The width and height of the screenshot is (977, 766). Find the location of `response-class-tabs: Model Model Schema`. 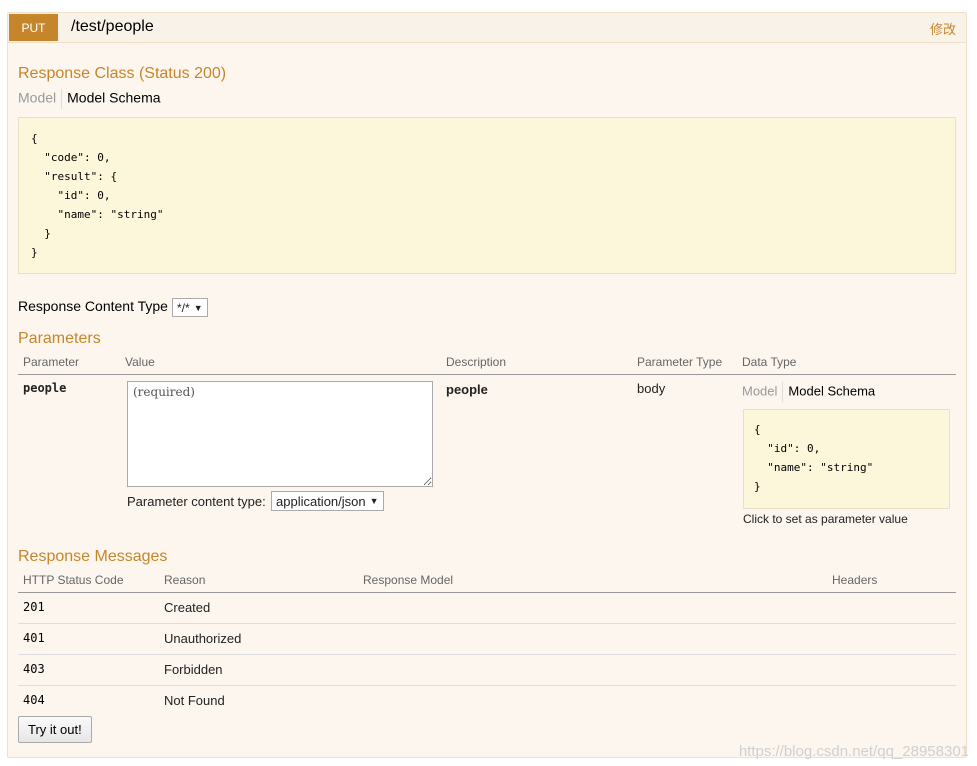

response-class-tabs: Model Model Schema is located at coordinates (89, 99).